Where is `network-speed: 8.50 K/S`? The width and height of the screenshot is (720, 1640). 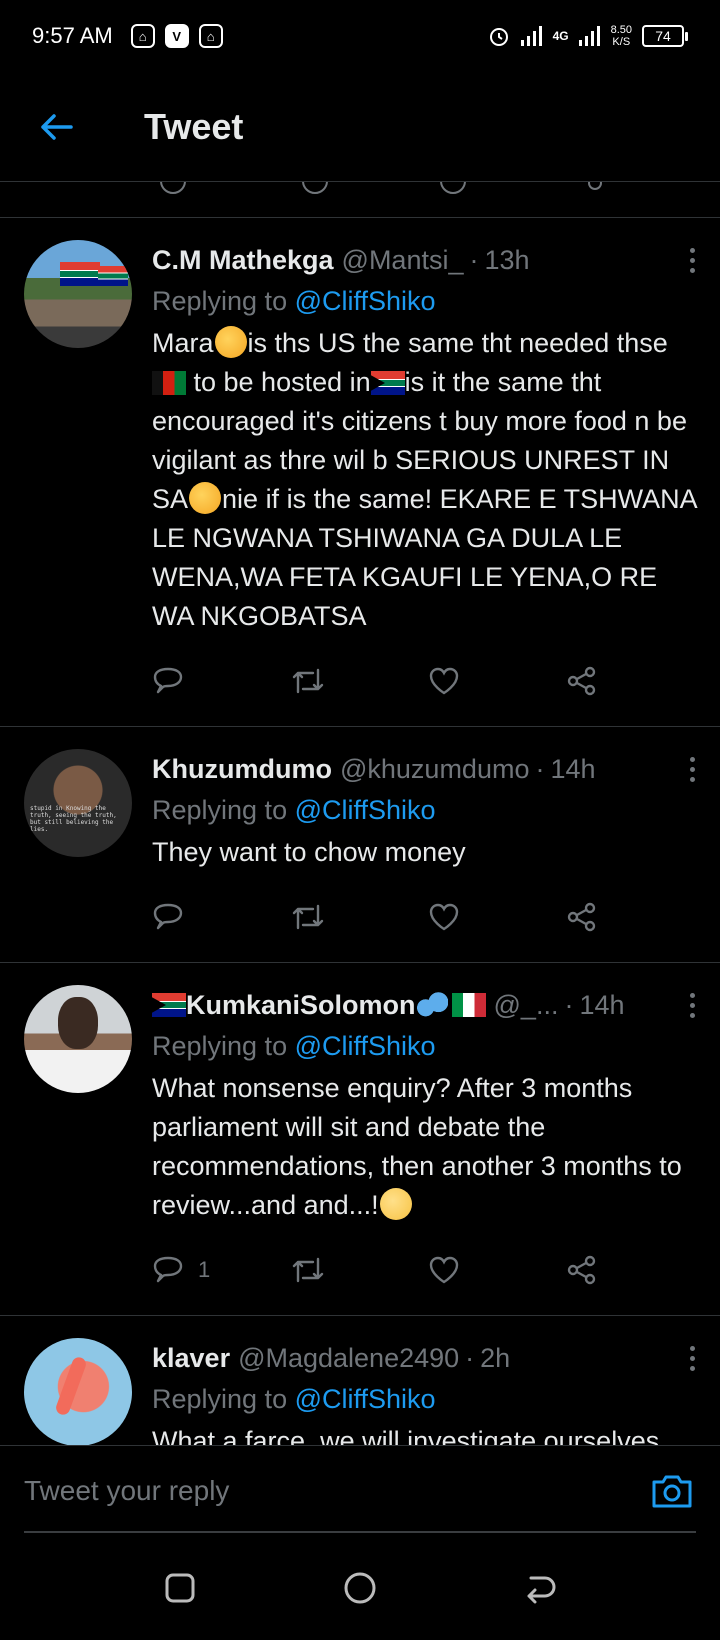 network-speed: 8.50 K/S is located at coordinates (621, 36).